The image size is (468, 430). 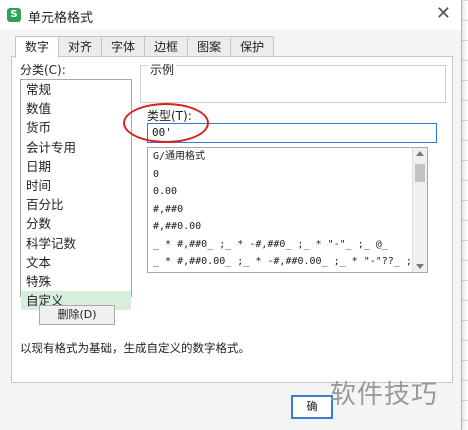 What do you see at coordinates (293, 84) in the screenshot?
I see `sample-box` at bounding box center [293, 84].